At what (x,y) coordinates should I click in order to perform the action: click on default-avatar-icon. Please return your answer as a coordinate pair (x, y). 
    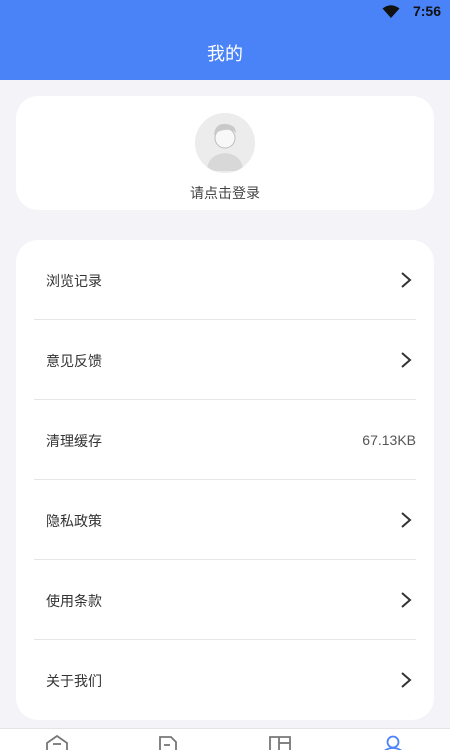
    Looking at the image, I should click on (225, 143).